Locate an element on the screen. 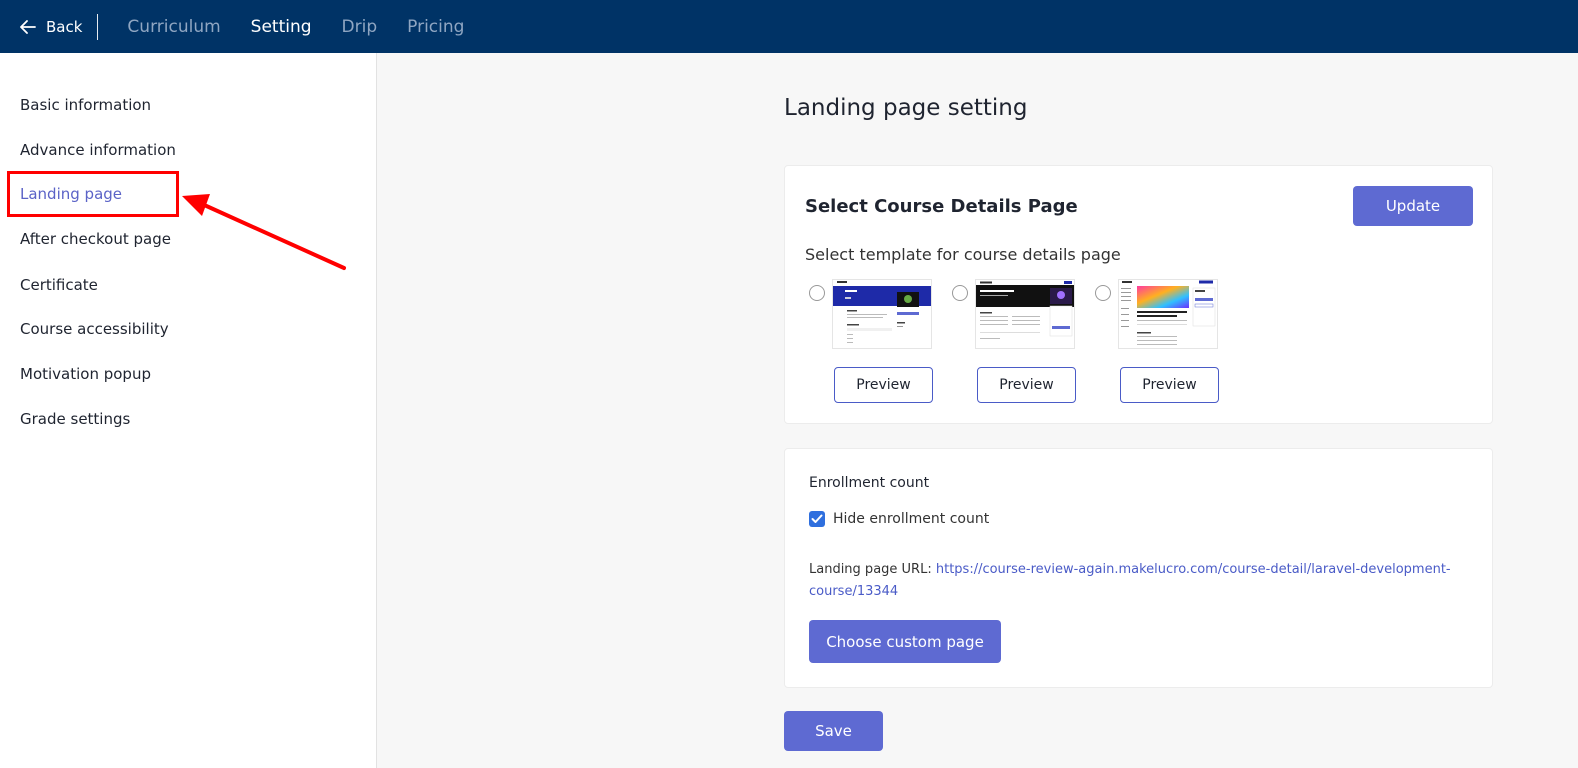 This screenshot has width=1578, height=768. back-button: Back is located at coordinates (51, 27).